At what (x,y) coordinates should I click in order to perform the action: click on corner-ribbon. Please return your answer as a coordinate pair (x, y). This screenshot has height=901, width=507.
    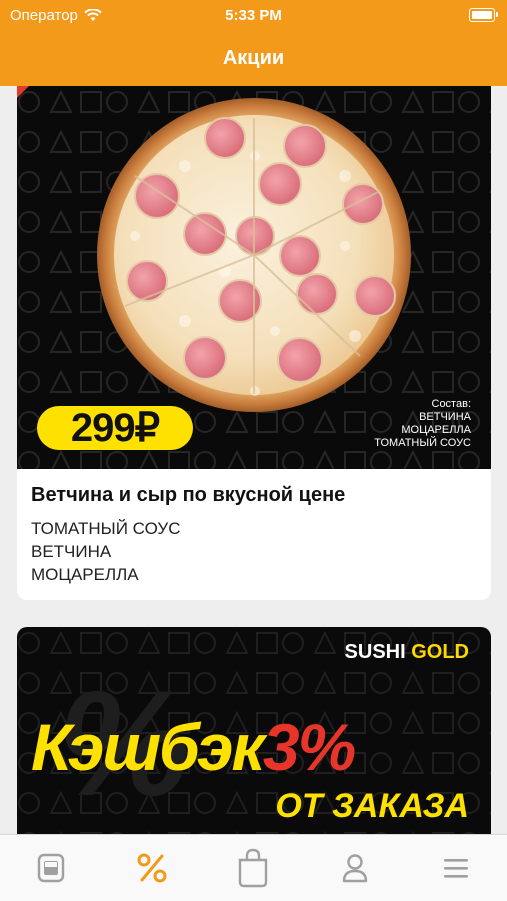
    Looking at the image, I should click on (23, 92).